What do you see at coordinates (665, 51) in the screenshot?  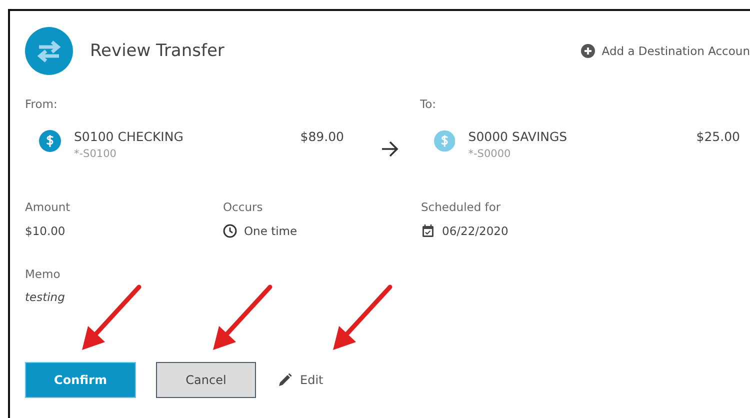 I see `add-destination-link: Add a Destination Accoun` at bounding box center [665, 51].